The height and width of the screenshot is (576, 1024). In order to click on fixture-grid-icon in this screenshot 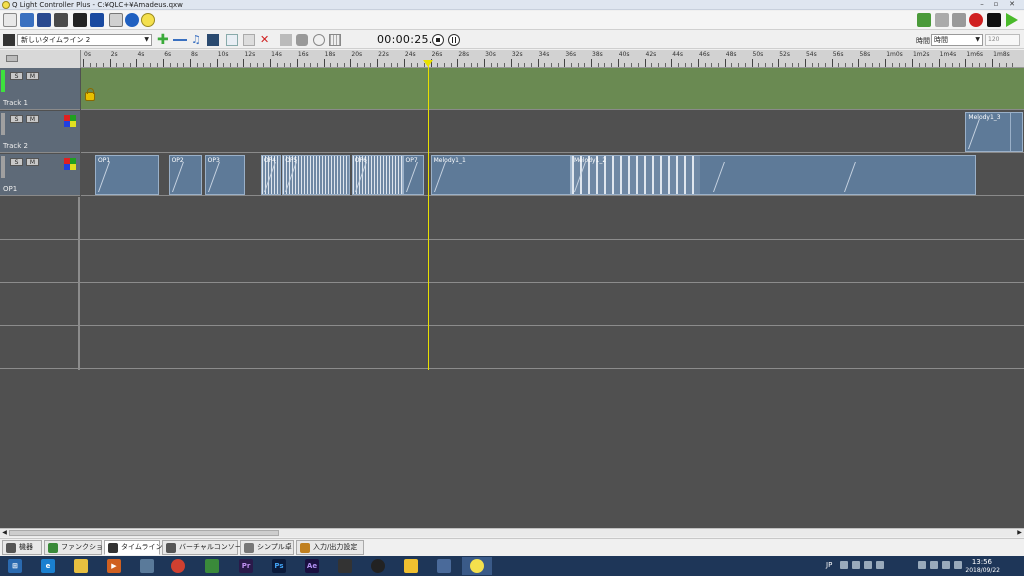, I will do `click(97, 20)`.